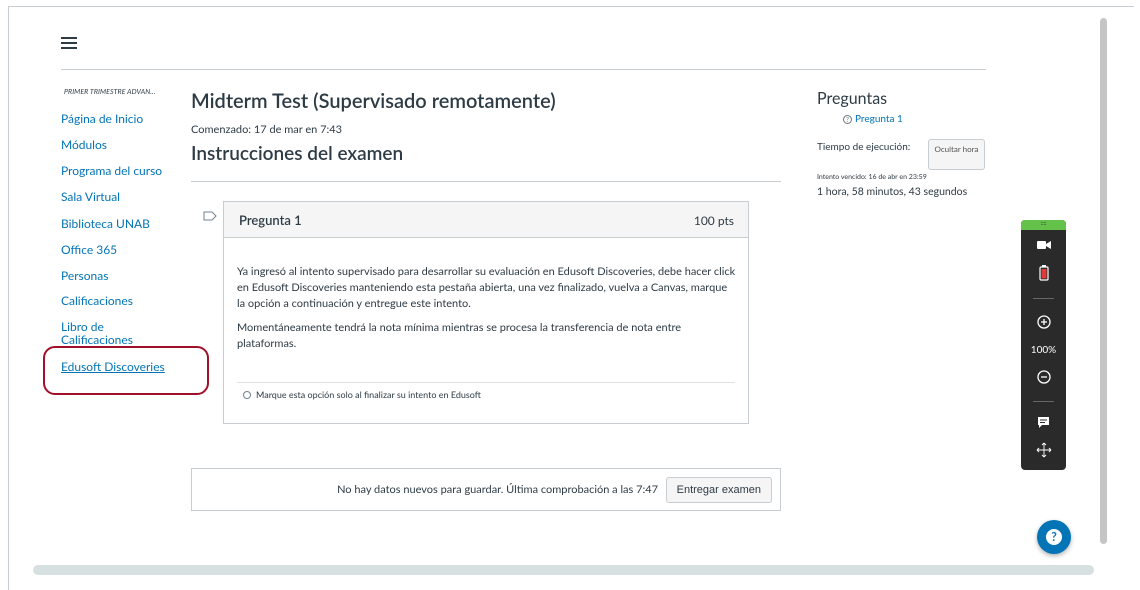 This screenshot has width=1140, height=590. What do you see at coordinates (879, 119) in the screenshot?
I see `question-nav-label: Pregunta 1` at bounding box center [879, 119].